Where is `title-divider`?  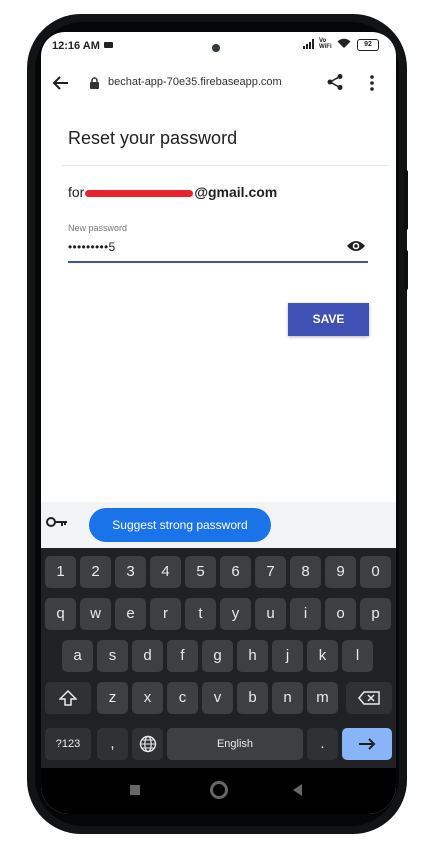
title-divider is located at coordinates (224, 165).